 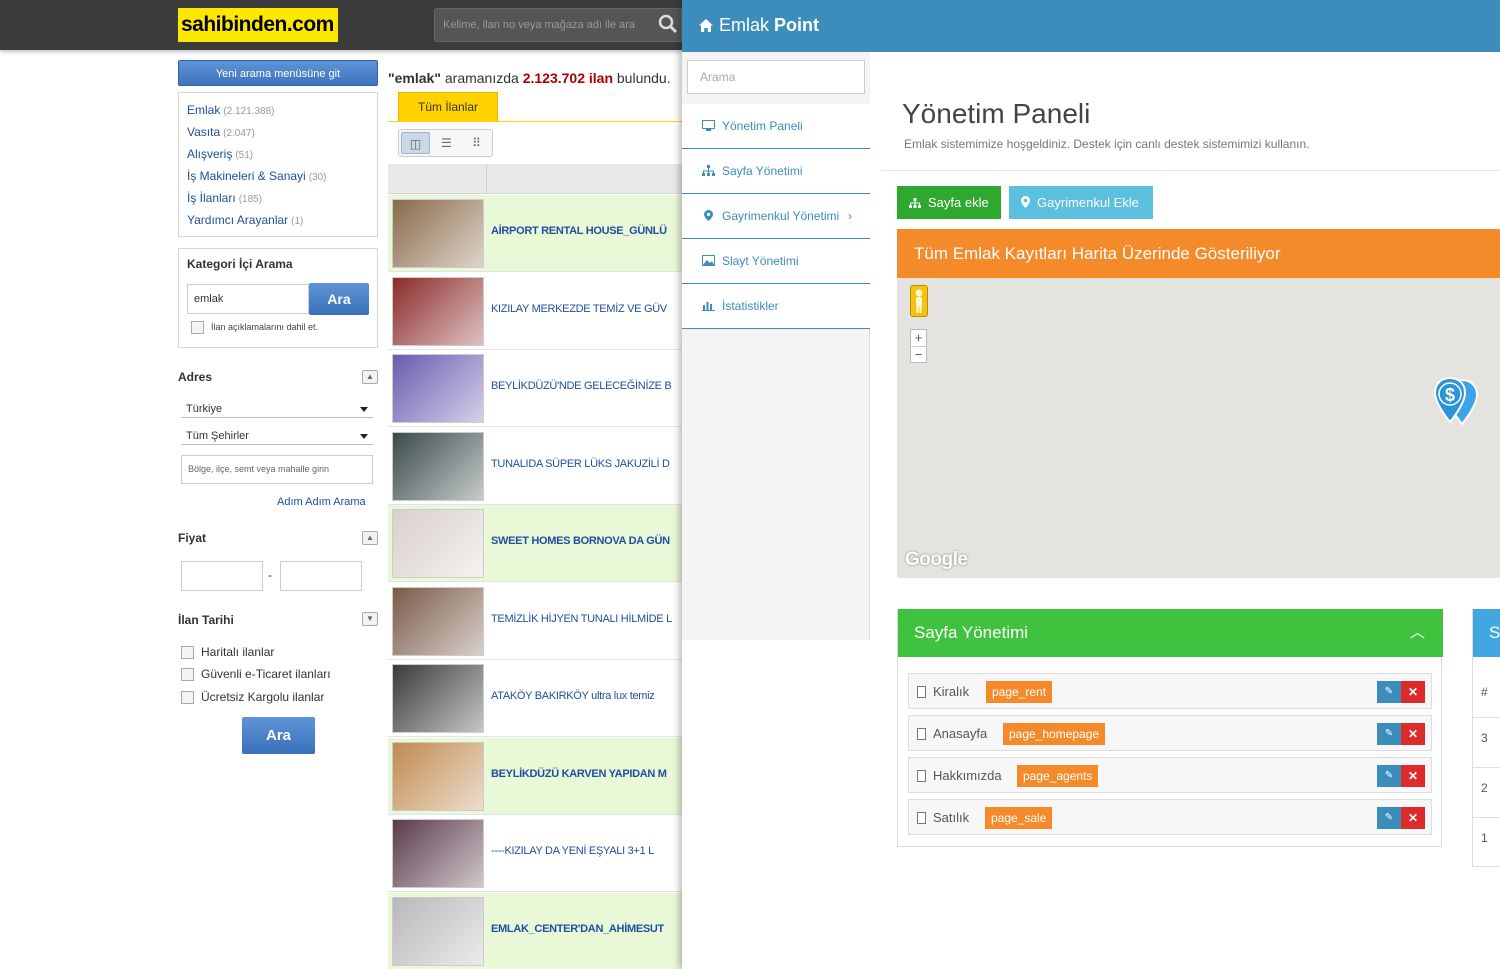 What do you see at coordinates (248, 299) in the screenshot?
I see `category-search-input: emlak` at bounding box center [248, 299].